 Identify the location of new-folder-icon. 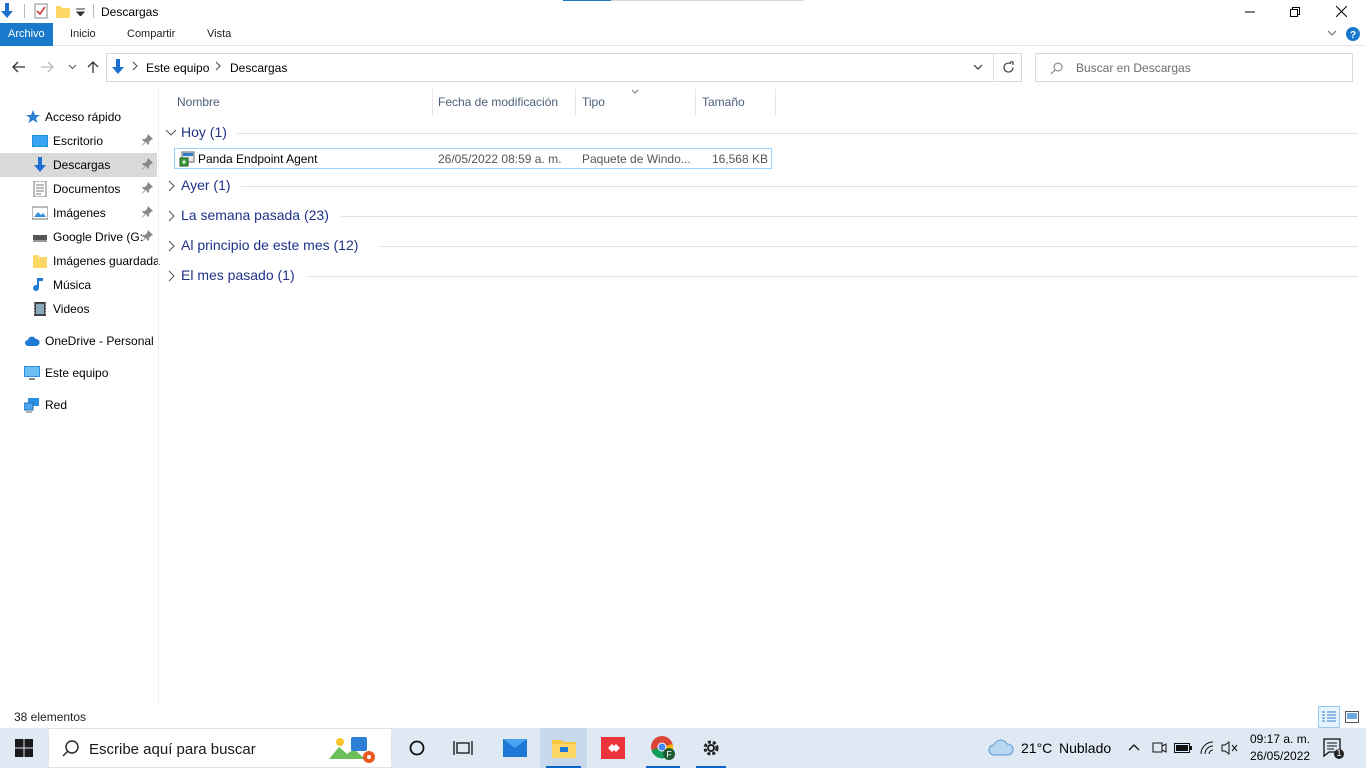
(63, 11).